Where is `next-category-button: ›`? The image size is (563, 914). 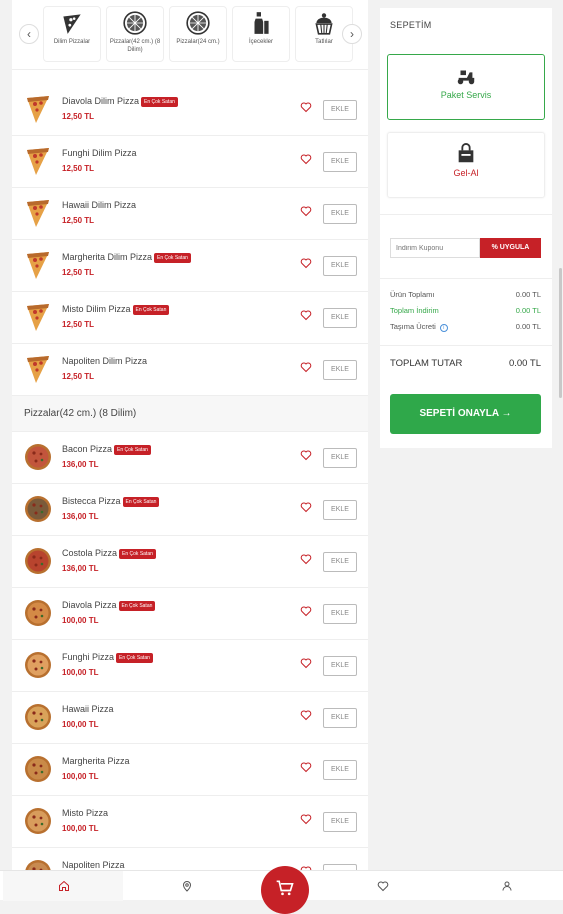 next-category-button: › is located at coordinates (352, 34).